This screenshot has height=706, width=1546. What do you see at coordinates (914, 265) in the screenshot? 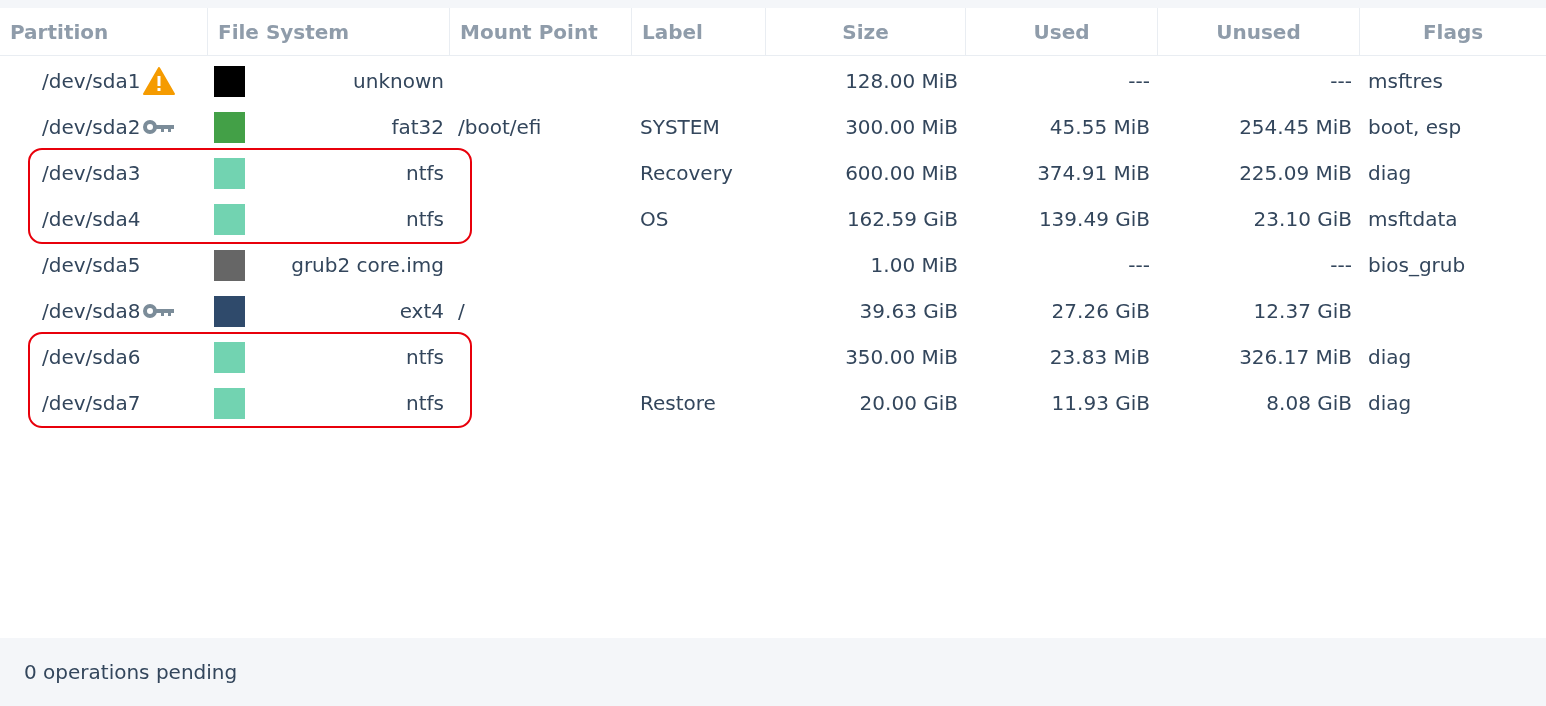
I see `table-cell: 1.00 MiB` at bounding box center [914, 265].